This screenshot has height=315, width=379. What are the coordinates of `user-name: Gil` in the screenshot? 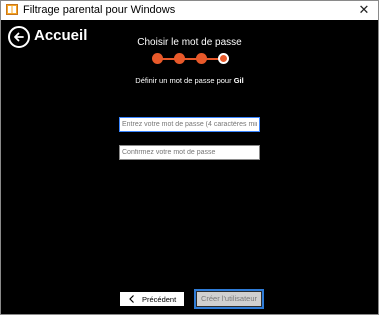 It's located at (238, 80).